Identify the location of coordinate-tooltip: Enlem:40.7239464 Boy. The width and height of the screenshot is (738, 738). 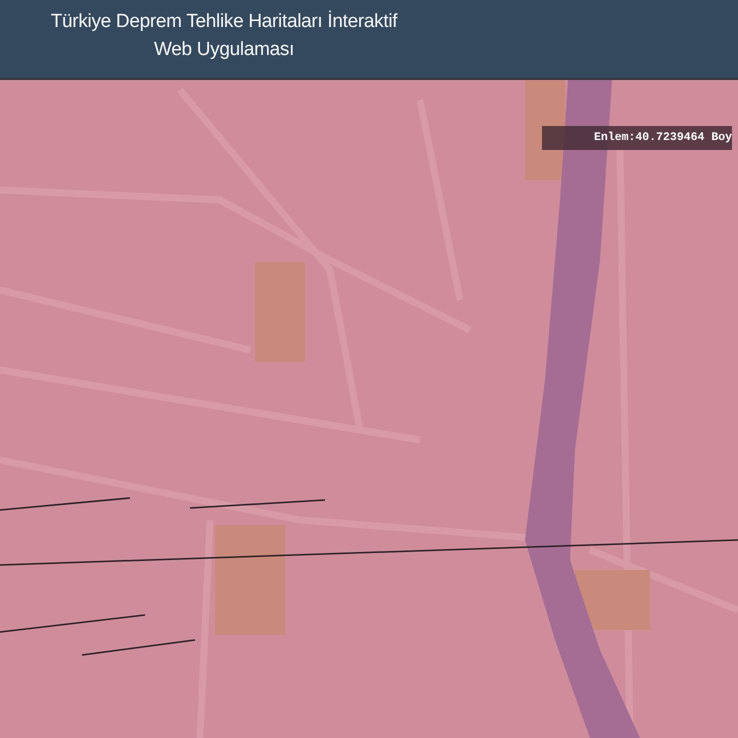
(637, 138).